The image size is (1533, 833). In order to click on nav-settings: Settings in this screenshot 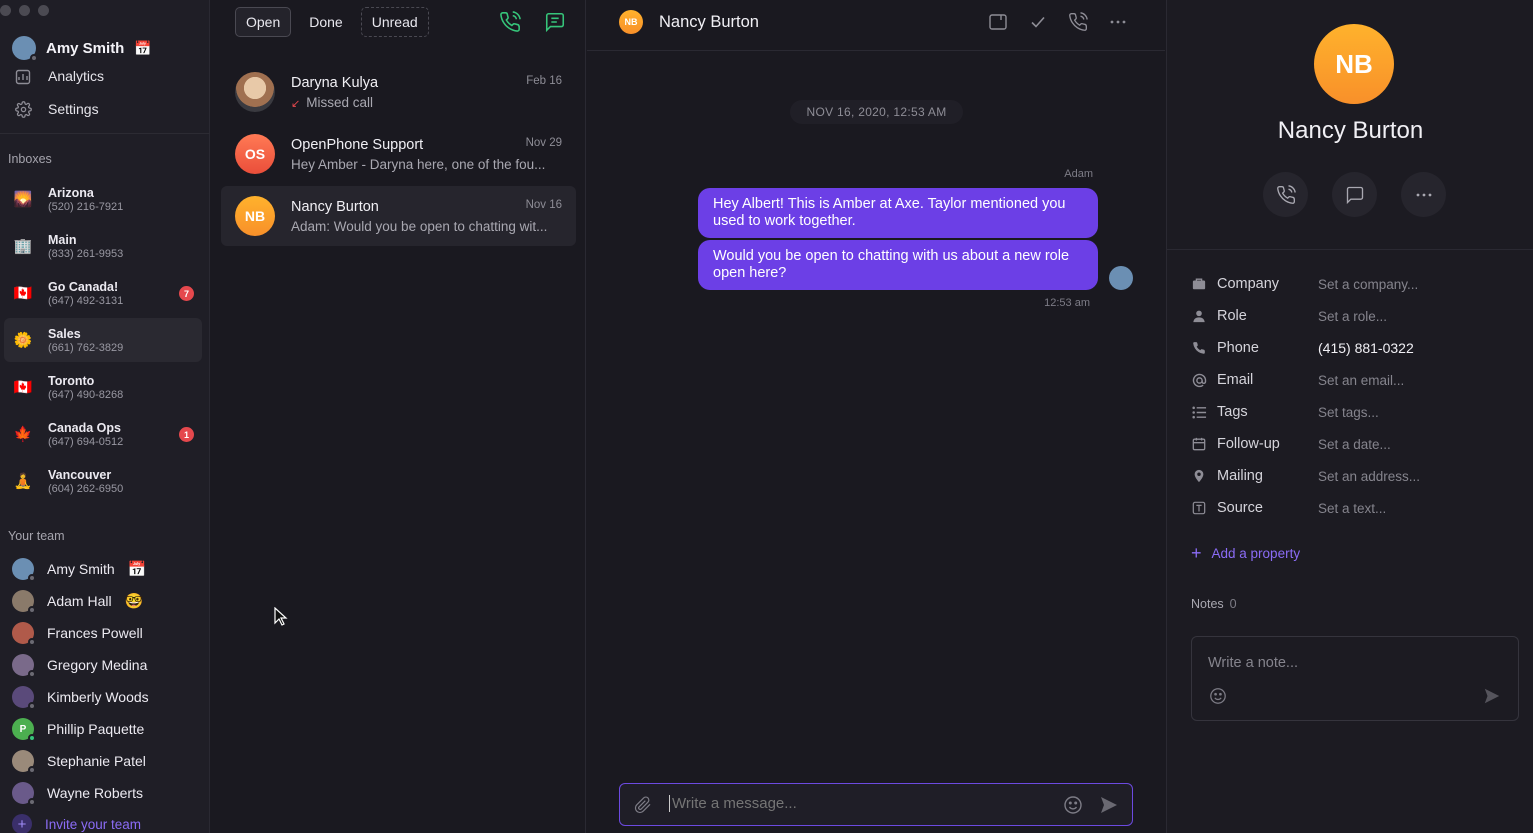, I will do `click(56, 109)`.